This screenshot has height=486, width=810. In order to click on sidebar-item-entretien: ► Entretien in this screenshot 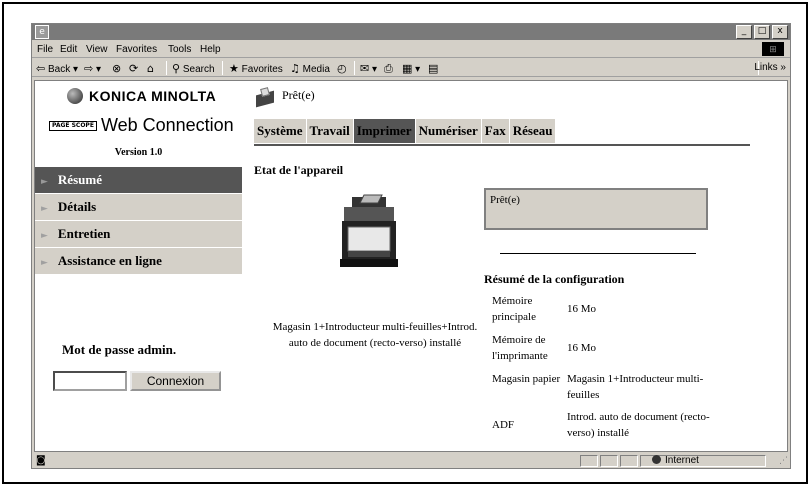, I will do `click(138, 234)`.